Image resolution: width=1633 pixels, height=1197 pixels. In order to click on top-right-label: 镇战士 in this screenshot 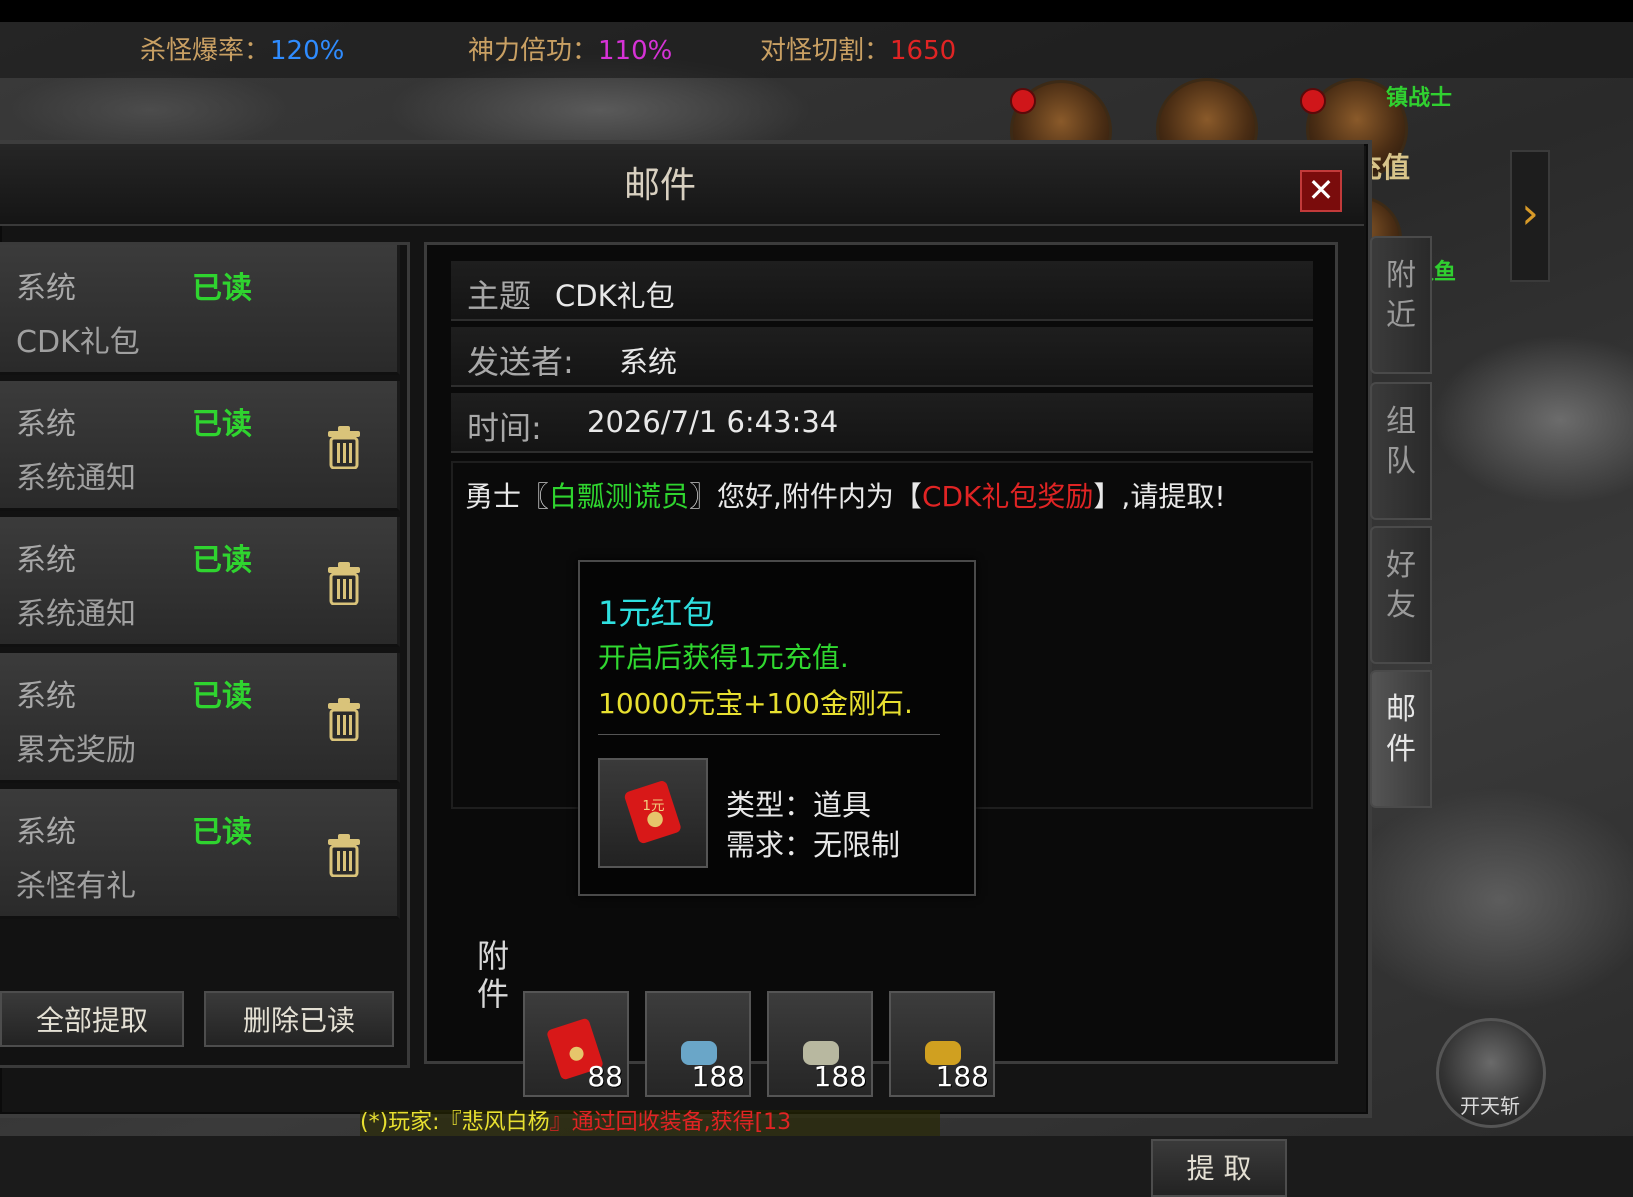, I will do `click(1419, 98)`.